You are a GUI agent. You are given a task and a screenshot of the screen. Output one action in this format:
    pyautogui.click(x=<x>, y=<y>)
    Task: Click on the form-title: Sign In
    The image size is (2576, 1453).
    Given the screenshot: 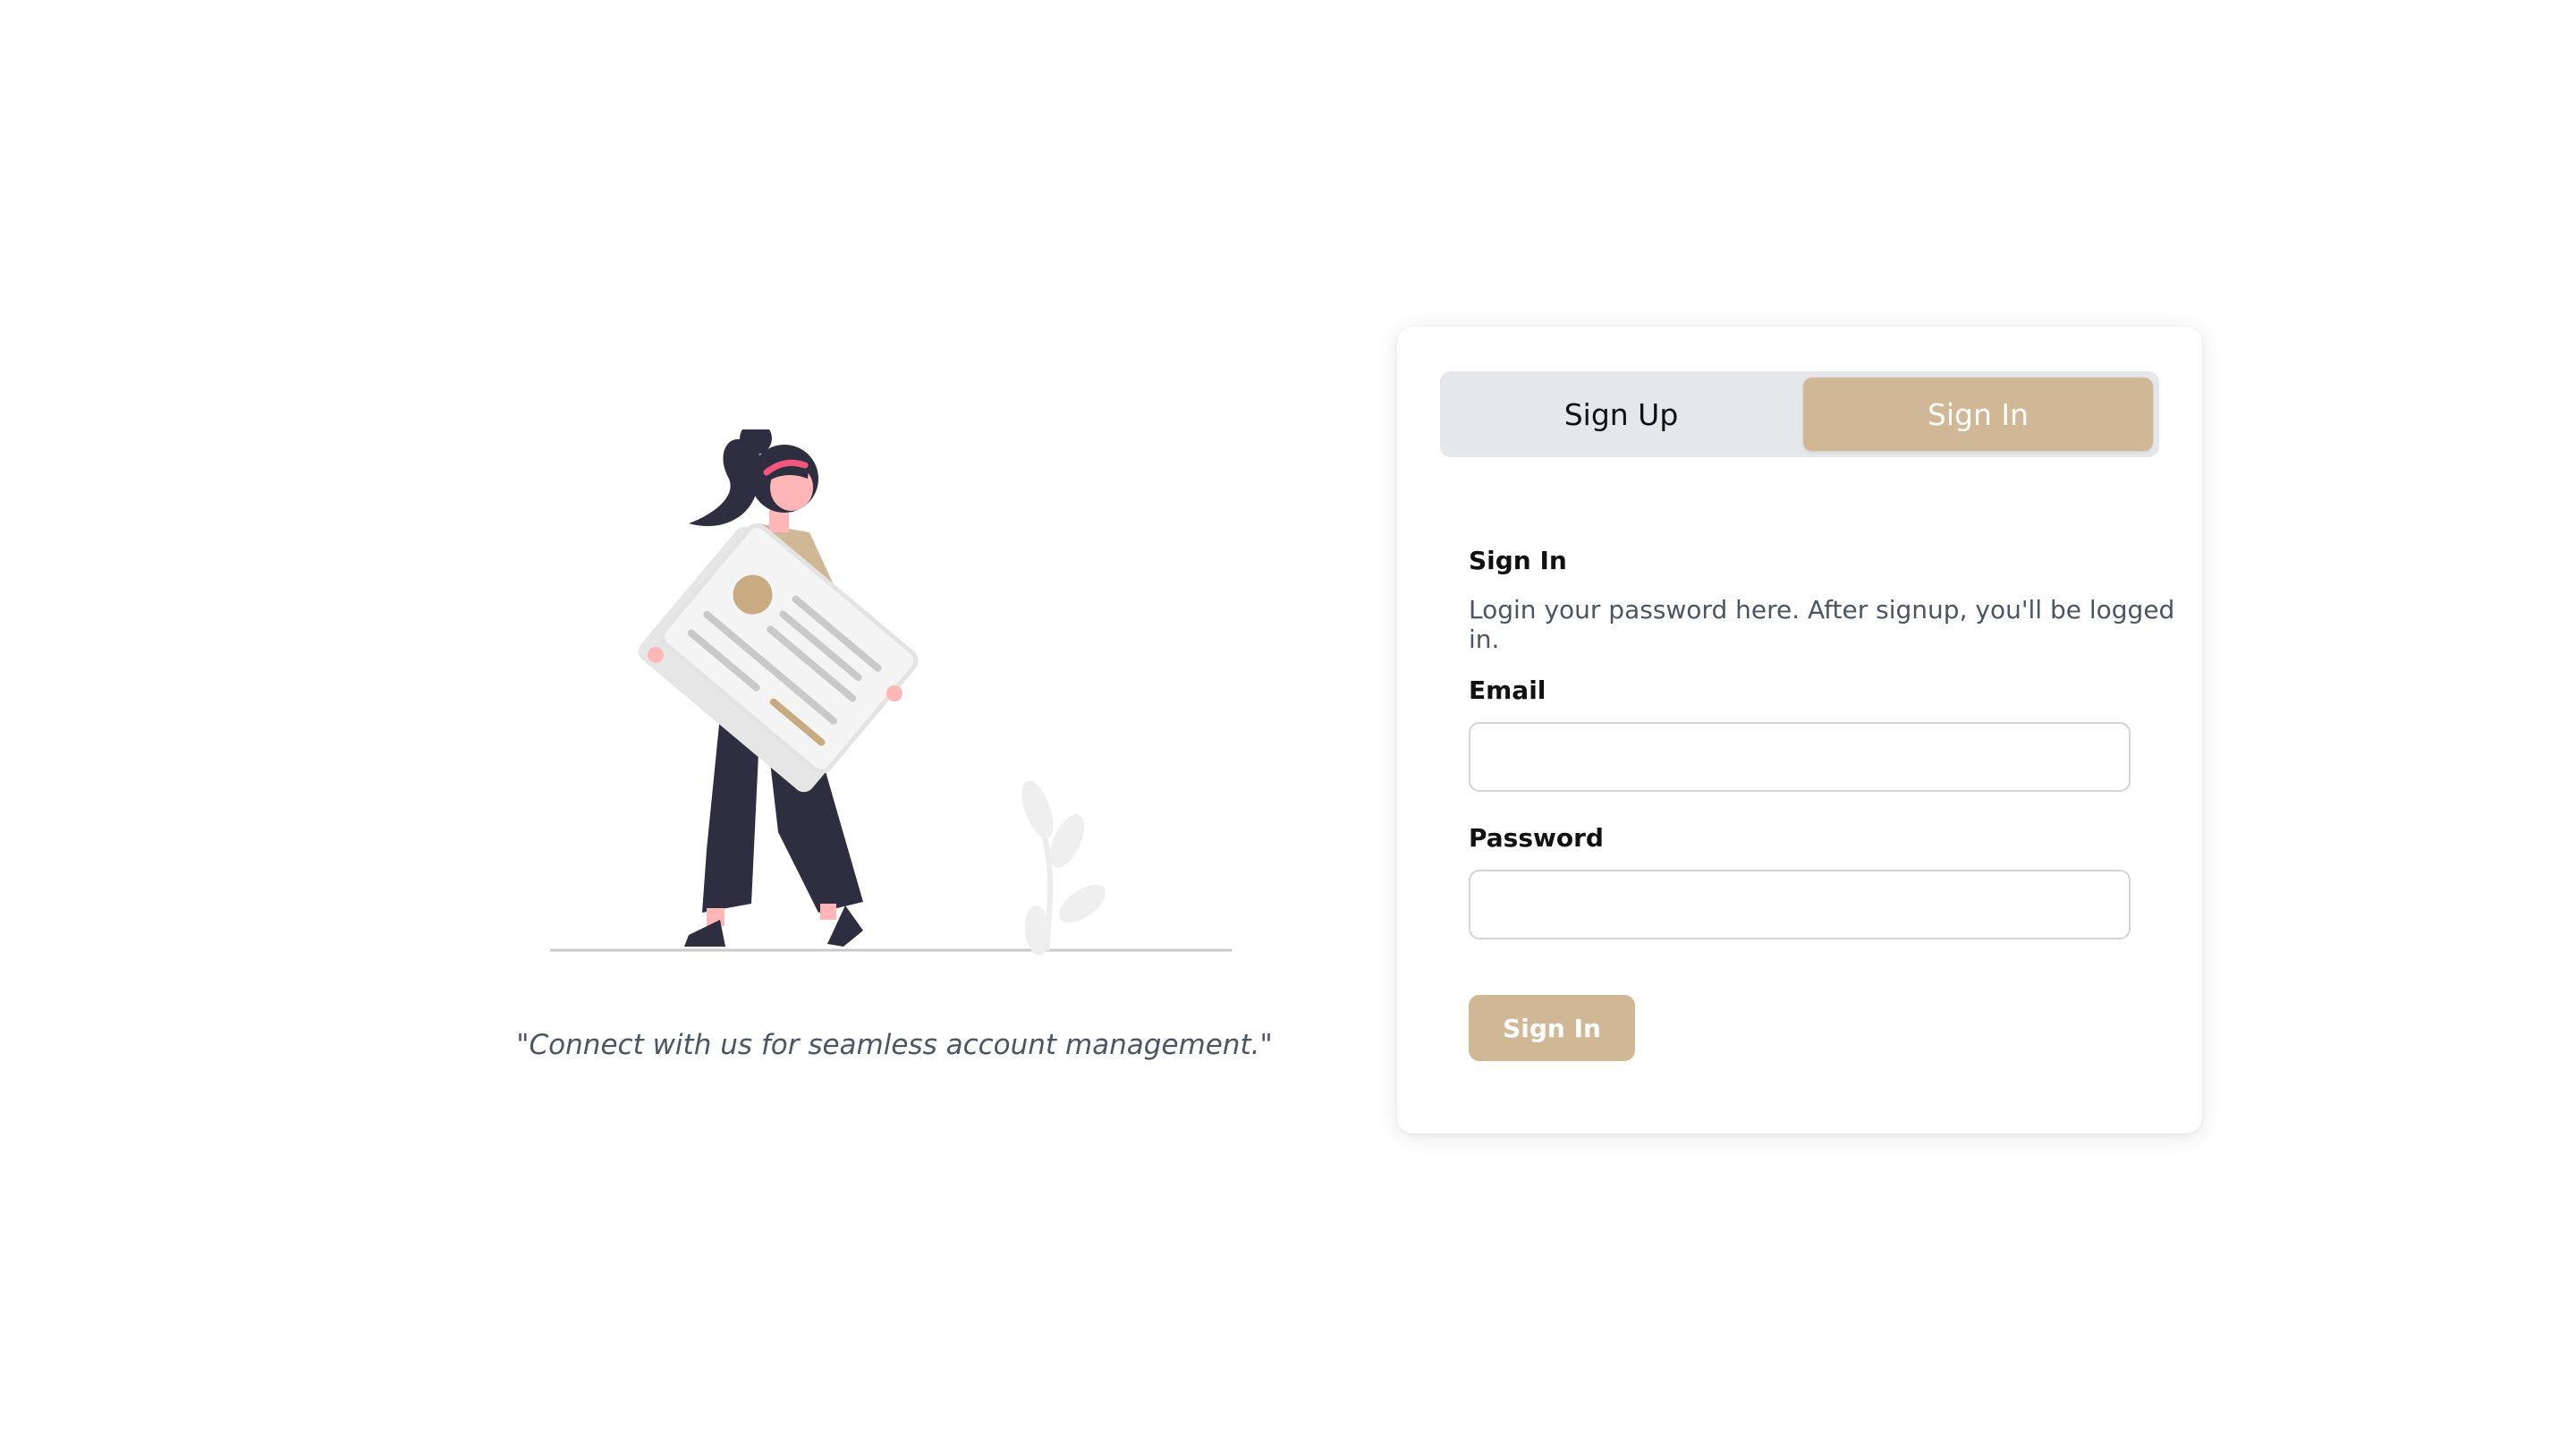 What is the action you would take?
    pyautogui.click(x=1518, y=560)
    